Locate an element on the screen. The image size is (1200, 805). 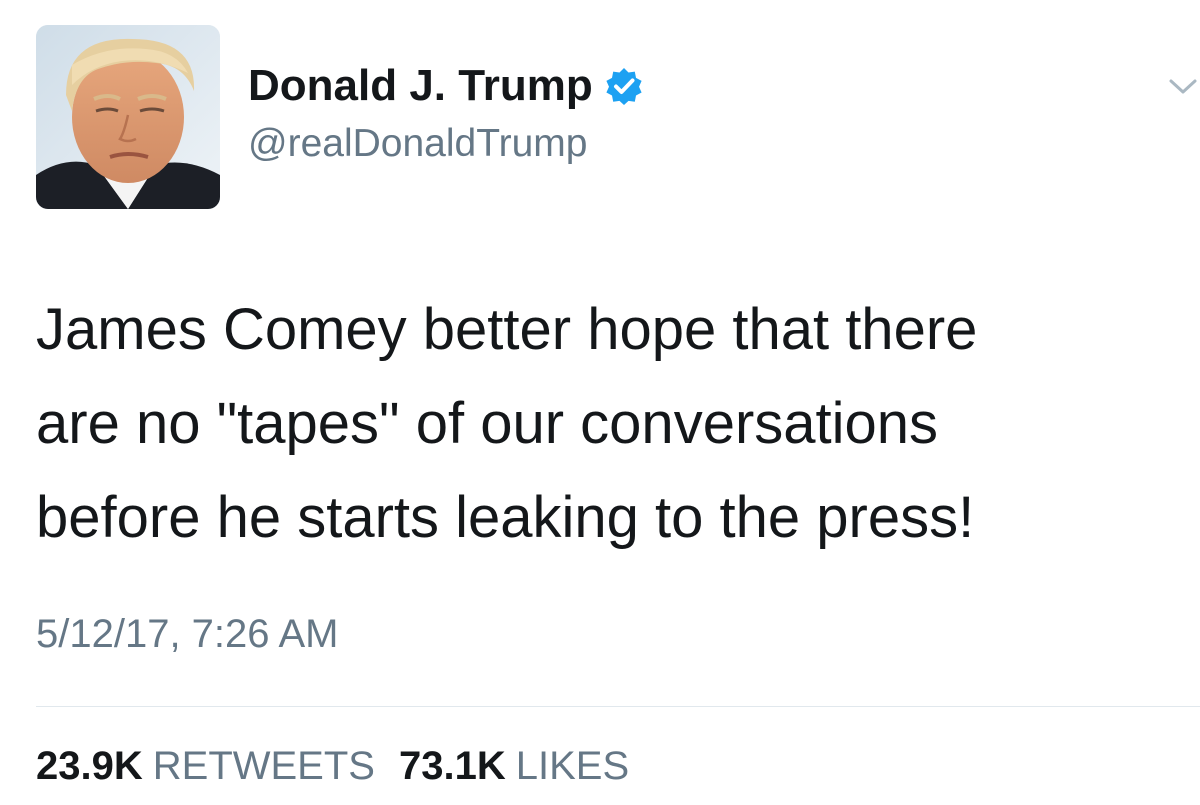
likes-label: LIKES is located at coordinates (572, 766).